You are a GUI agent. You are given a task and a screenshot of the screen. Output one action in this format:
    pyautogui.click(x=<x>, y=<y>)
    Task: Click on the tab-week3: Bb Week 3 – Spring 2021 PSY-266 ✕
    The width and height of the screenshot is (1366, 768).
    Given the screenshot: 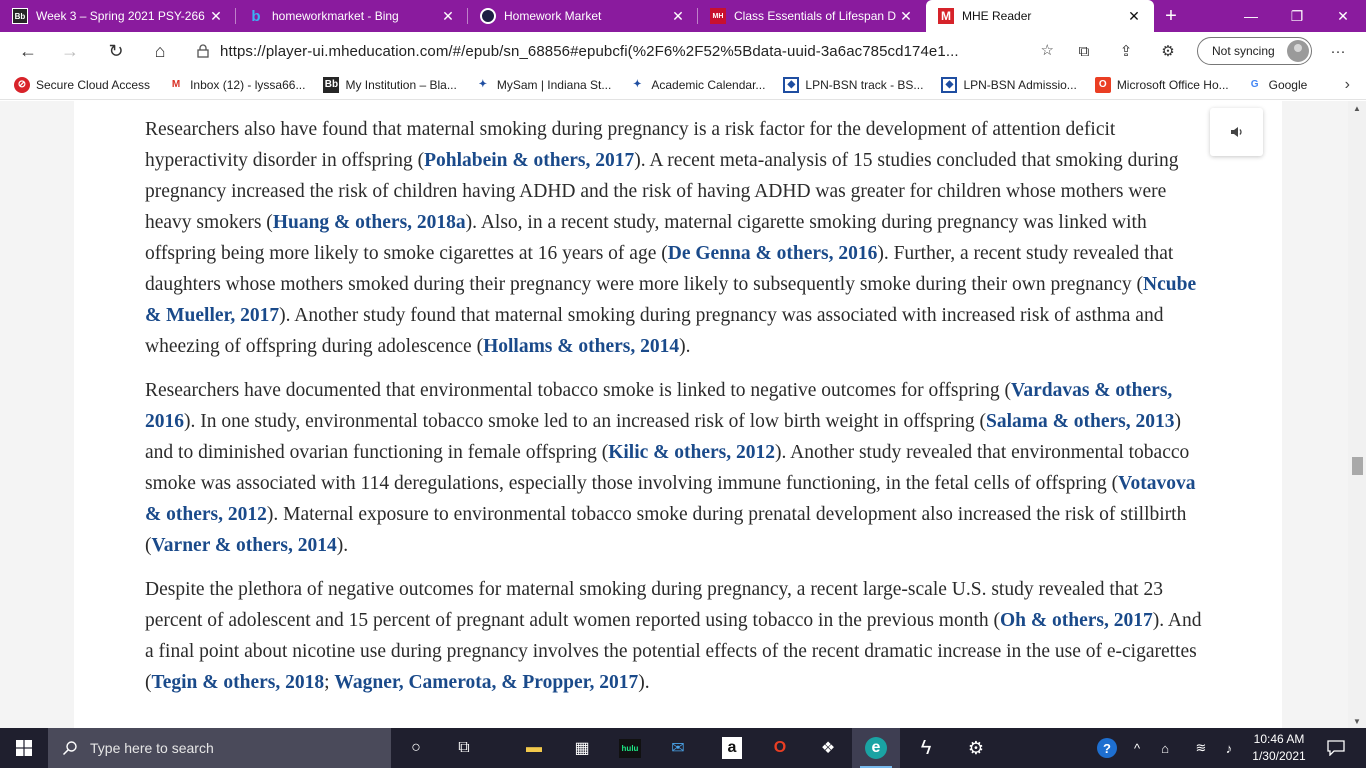 What is the action you would take?
    pyautogui.click(x=118, y=16)
    